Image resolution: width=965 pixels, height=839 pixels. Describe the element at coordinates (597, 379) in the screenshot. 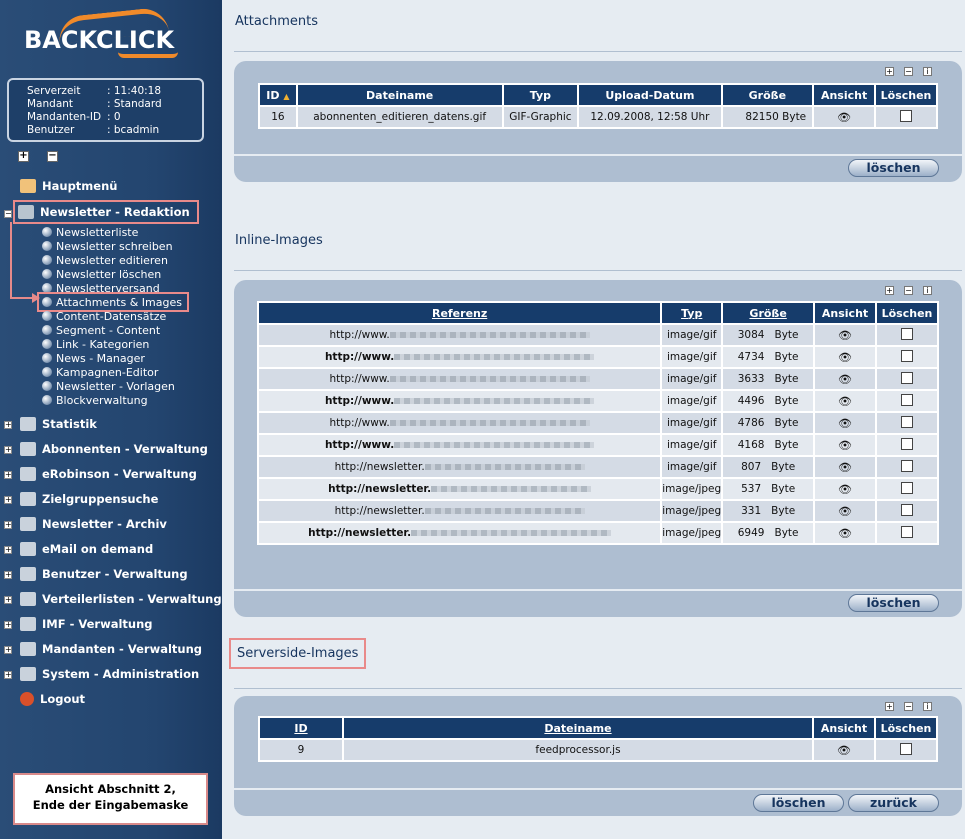

I see `table-row: http://www. image/gif 3633 Byte 👁` at that location.